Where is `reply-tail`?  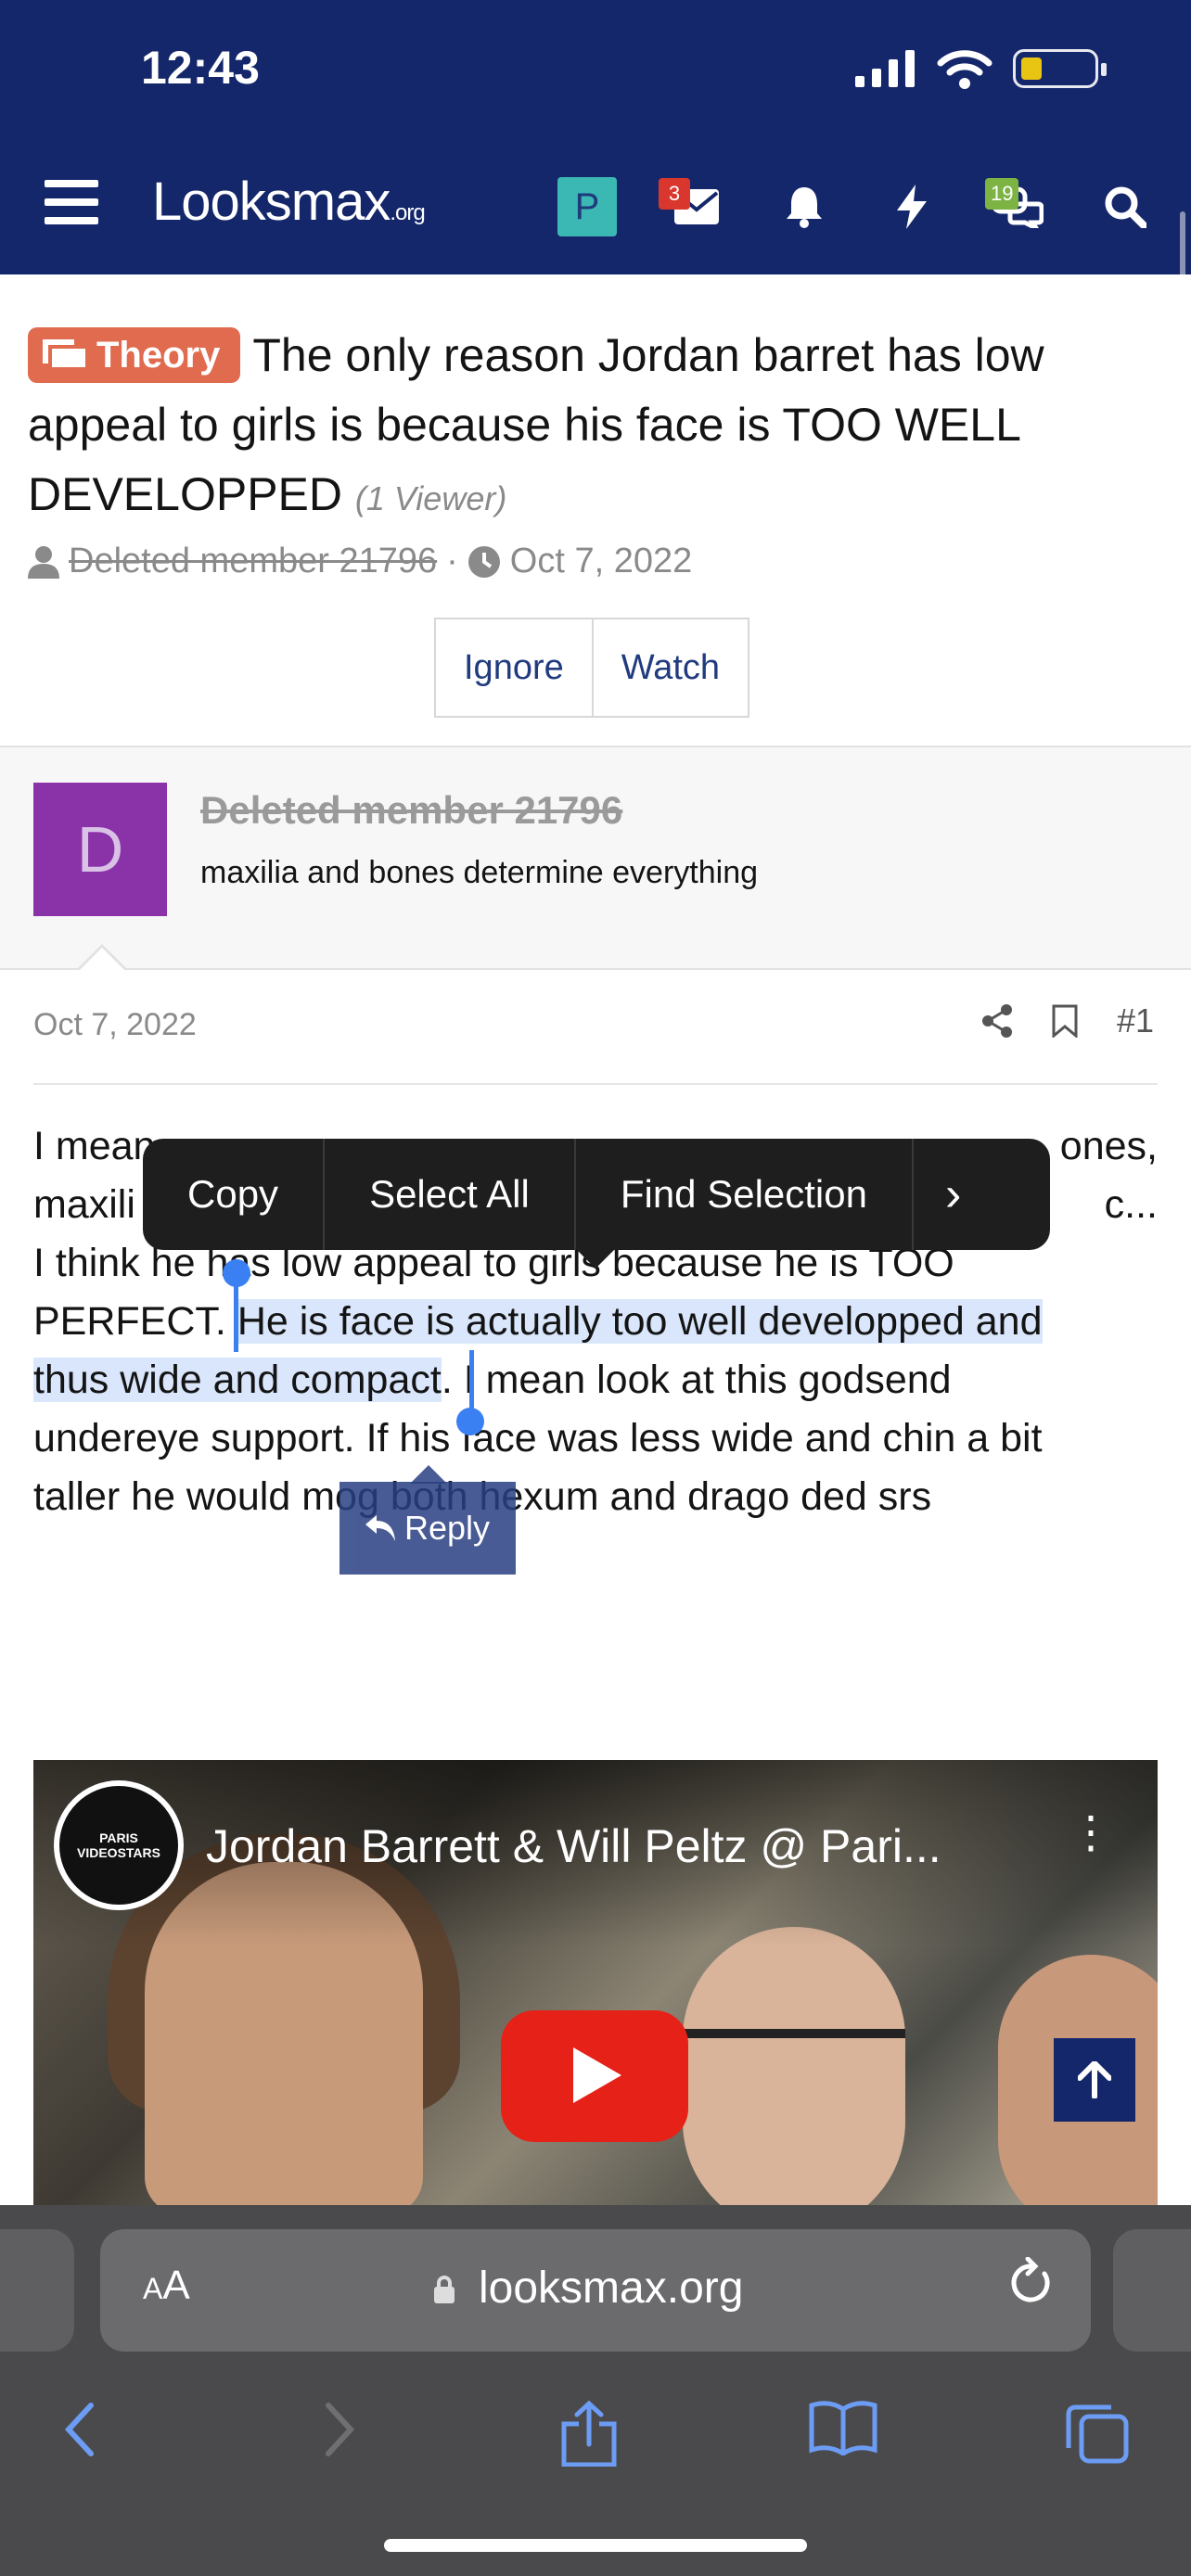 reply-tail is located at coordinates (428, 1474).